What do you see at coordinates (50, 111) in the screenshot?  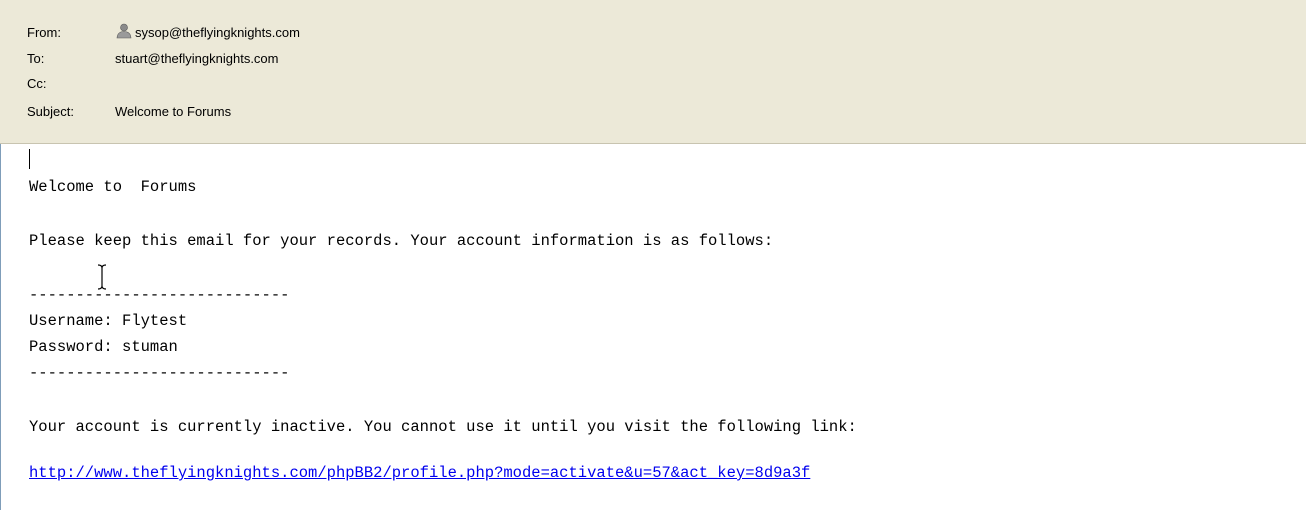 I see `subject-label: Subject:` at bounding box center [50, 111].